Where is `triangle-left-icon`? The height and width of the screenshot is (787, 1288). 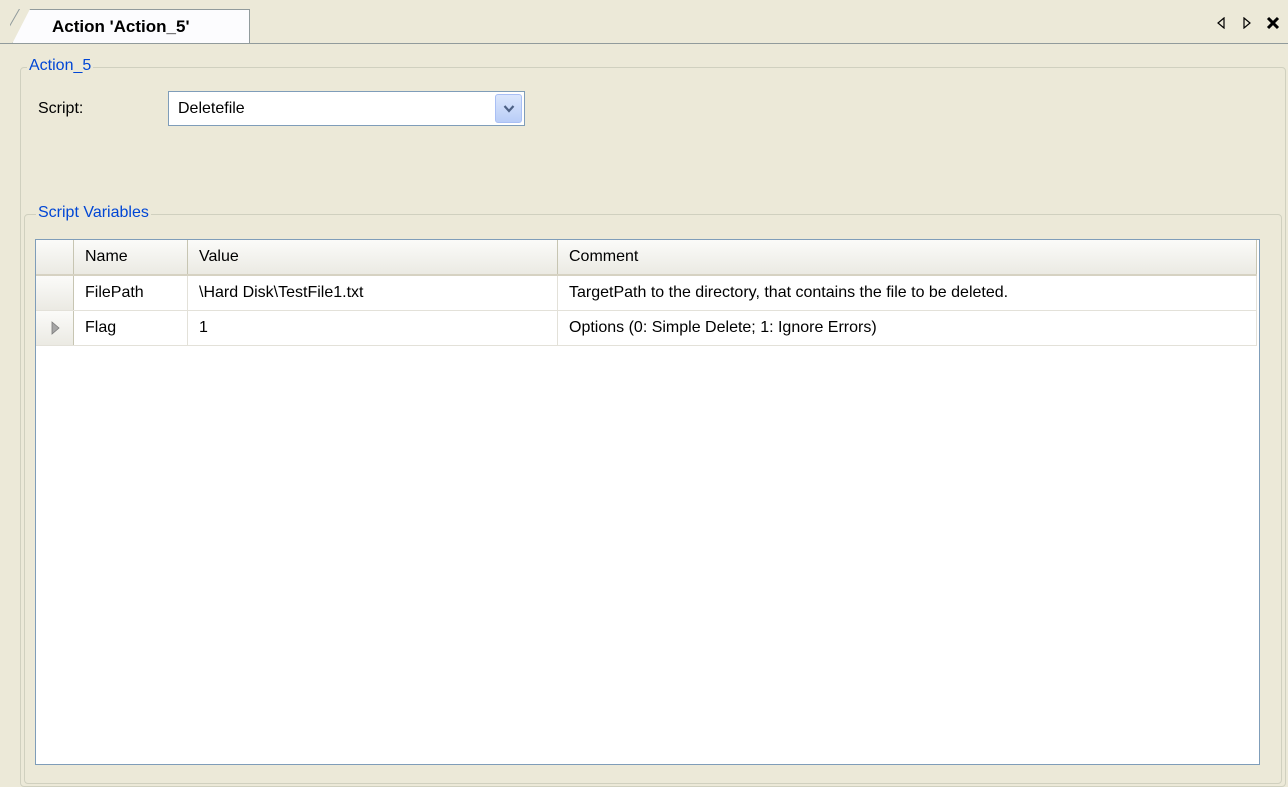
triangle-left-icon is located at coordinates (1221, 23).